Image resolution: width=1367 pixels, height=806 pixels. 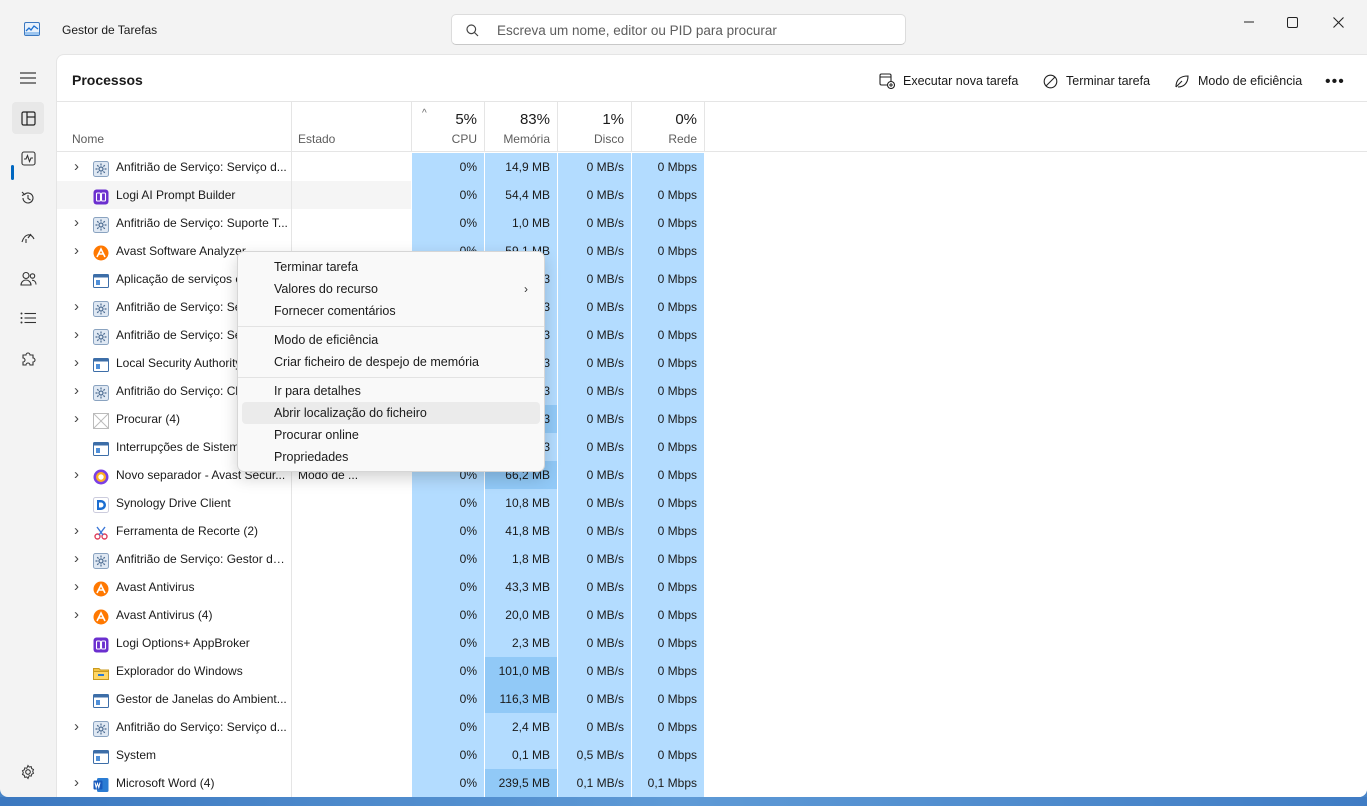 I want to click on menu-item-resource-values: Valores do recurso ›, so click(x=391, y=289).